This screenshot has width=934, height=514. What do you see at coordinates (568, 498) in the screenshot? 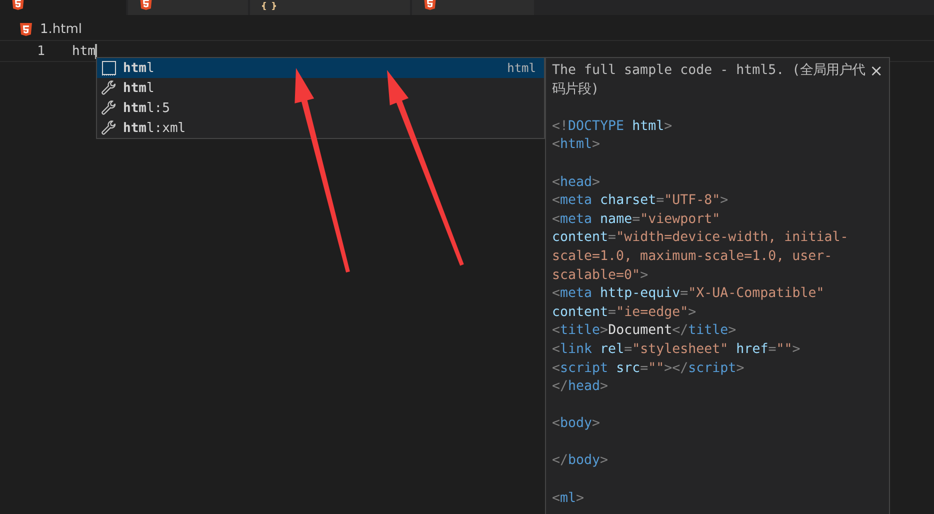
I see `code-line: <ml>` at bounding box center [568, 498].